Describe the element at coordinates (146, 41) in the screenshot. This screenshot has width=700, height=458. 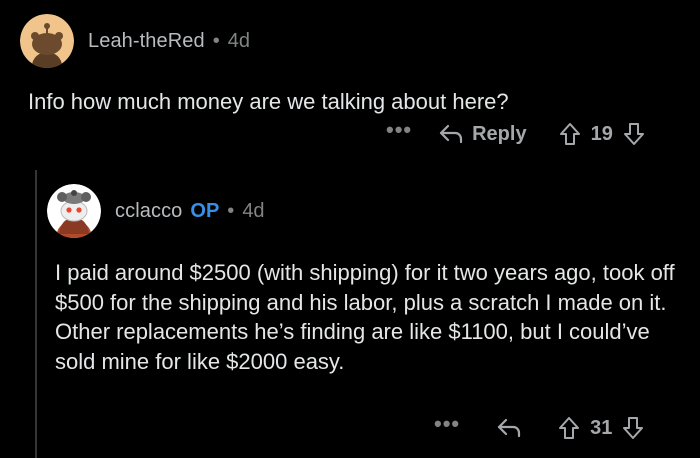
I see `username: Leah-theRed` at that location.